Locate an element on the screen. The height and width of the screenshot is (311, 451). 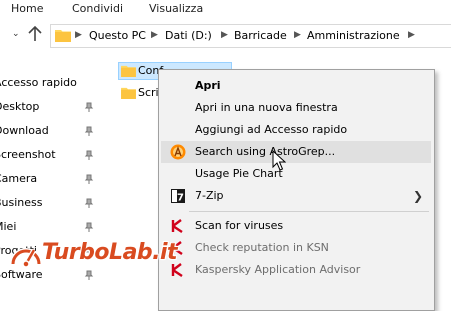
tab-home: Home is located at coordinates (27, 8).